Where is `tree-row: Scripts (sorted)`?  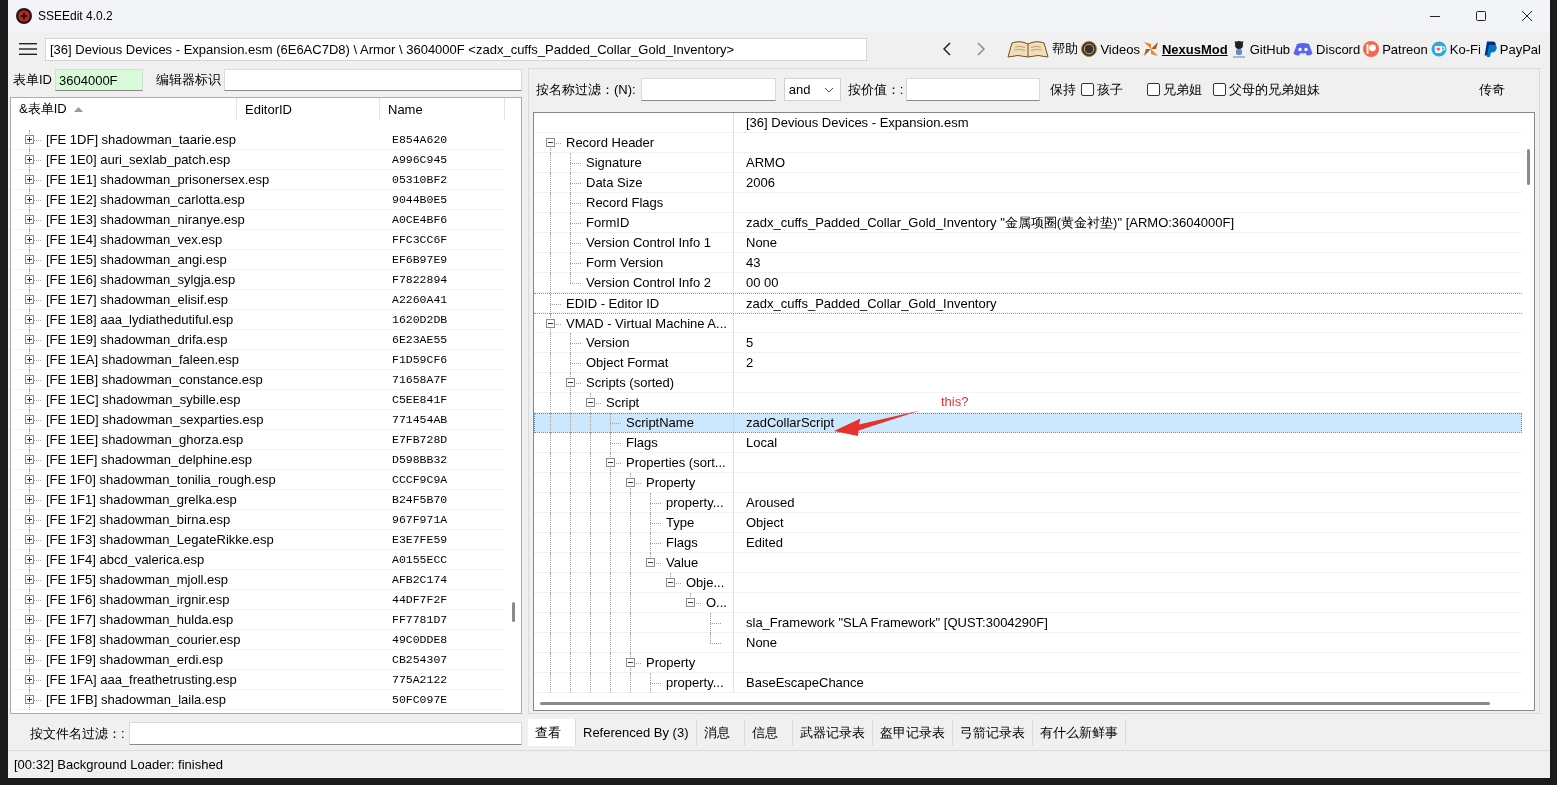 tree-row: Scripts (sorted) is located at coordinates (1028, 383).